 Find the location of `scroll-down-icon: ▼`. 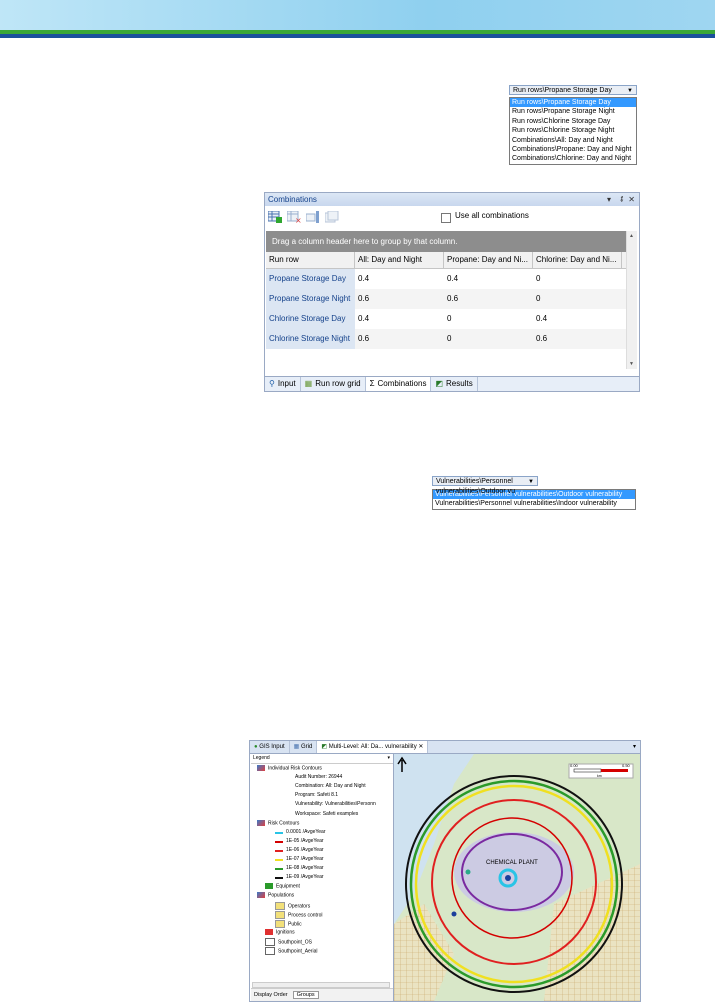

scroll-down-icon: ▼ is located at coordinates (631, 364).